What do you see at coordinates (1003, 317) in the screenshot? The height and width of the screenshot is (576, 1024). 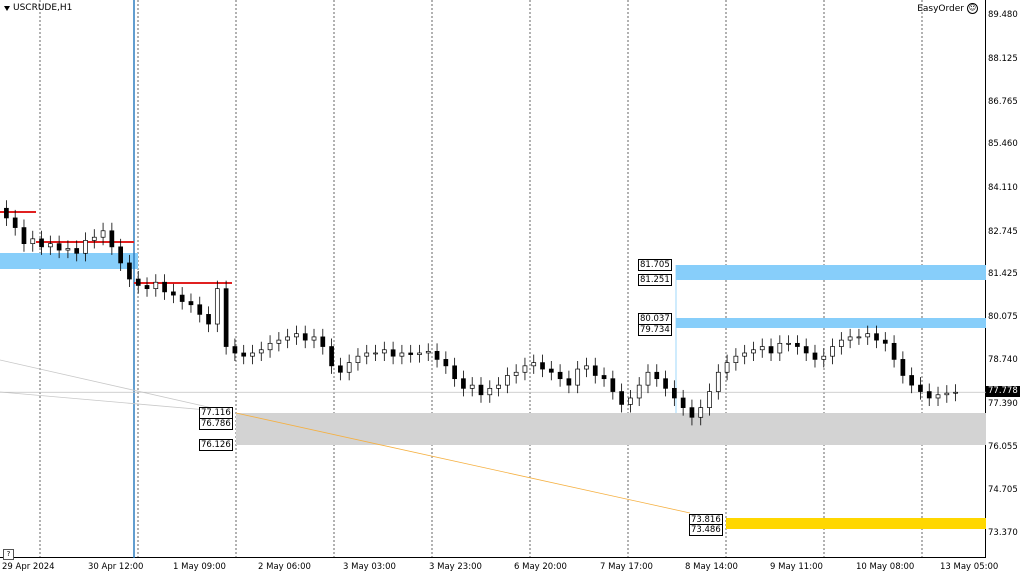 I see `price-tick-label: 80.075` at bounding box center [1003, 317].